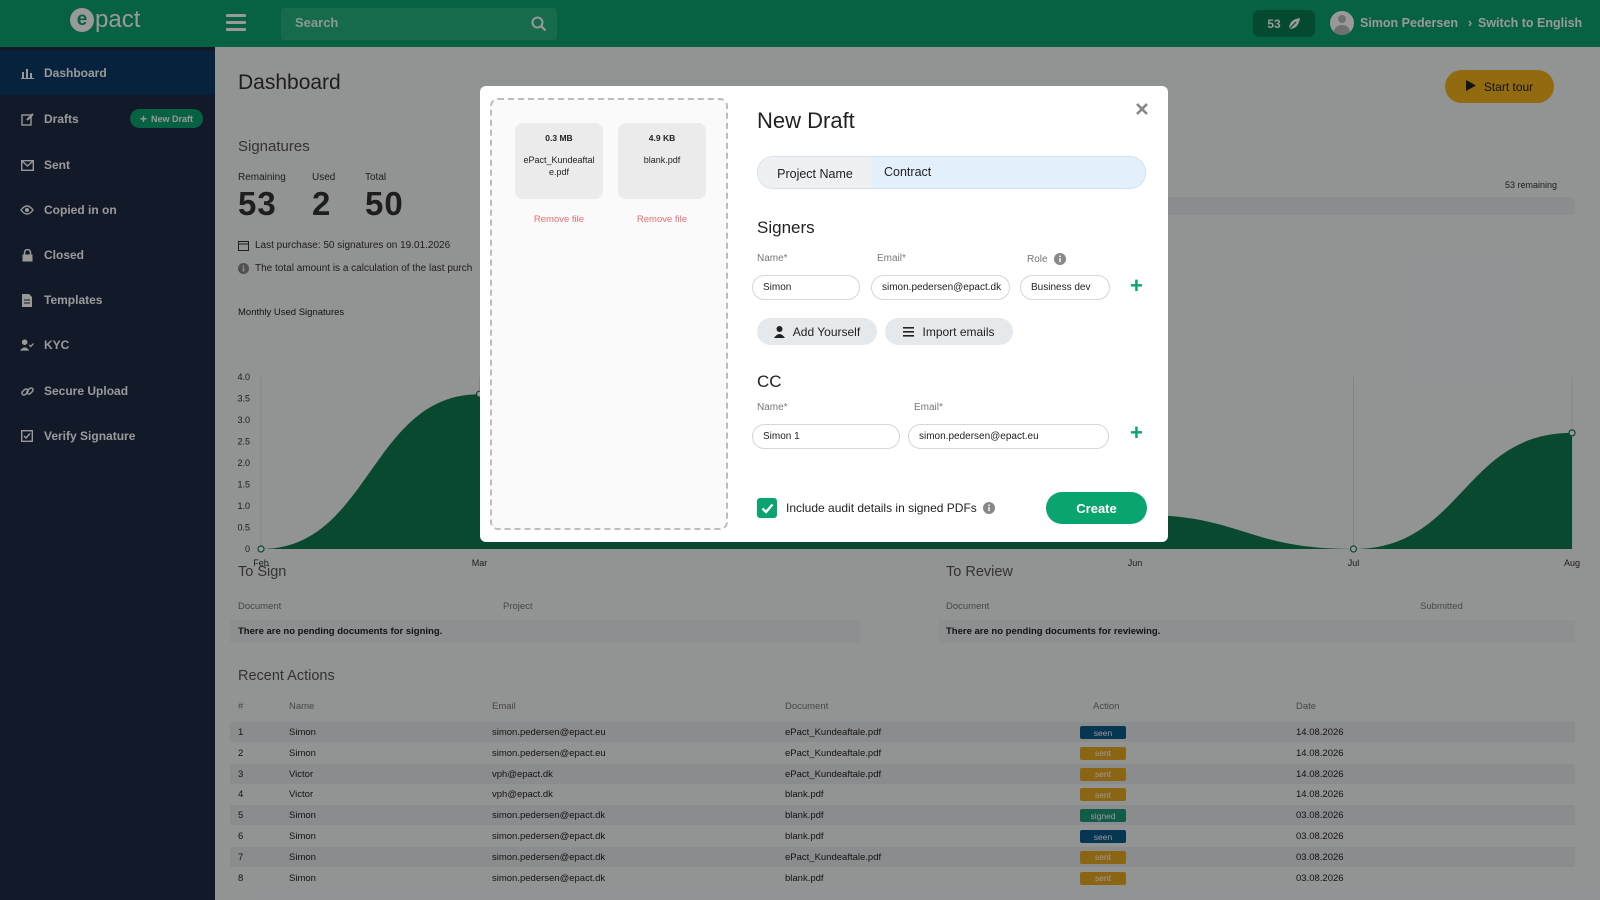 This screenshot has height=900, width=1600. I want to click on user-icon, so click(779, 331).